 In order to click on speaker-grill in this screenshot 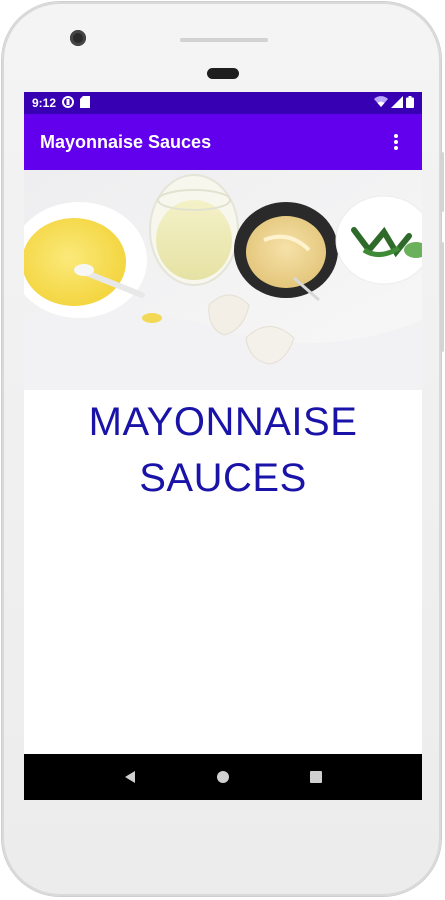, I will do `click(224, 40)`.